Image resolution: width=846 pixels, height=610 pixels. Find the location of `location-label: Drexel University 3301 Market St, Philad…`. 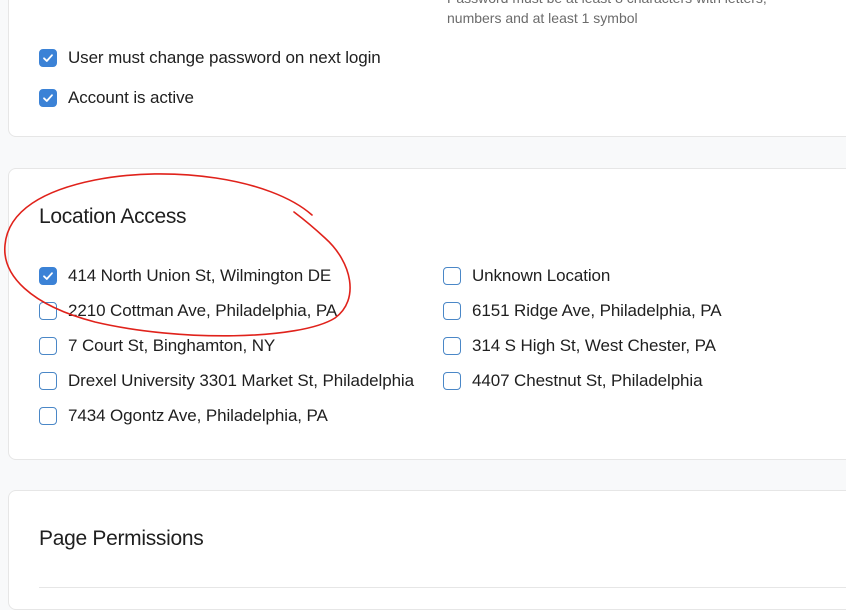

location-label: Drexel University 3301 Market St, Philad… is located at coordinates (241, 380).